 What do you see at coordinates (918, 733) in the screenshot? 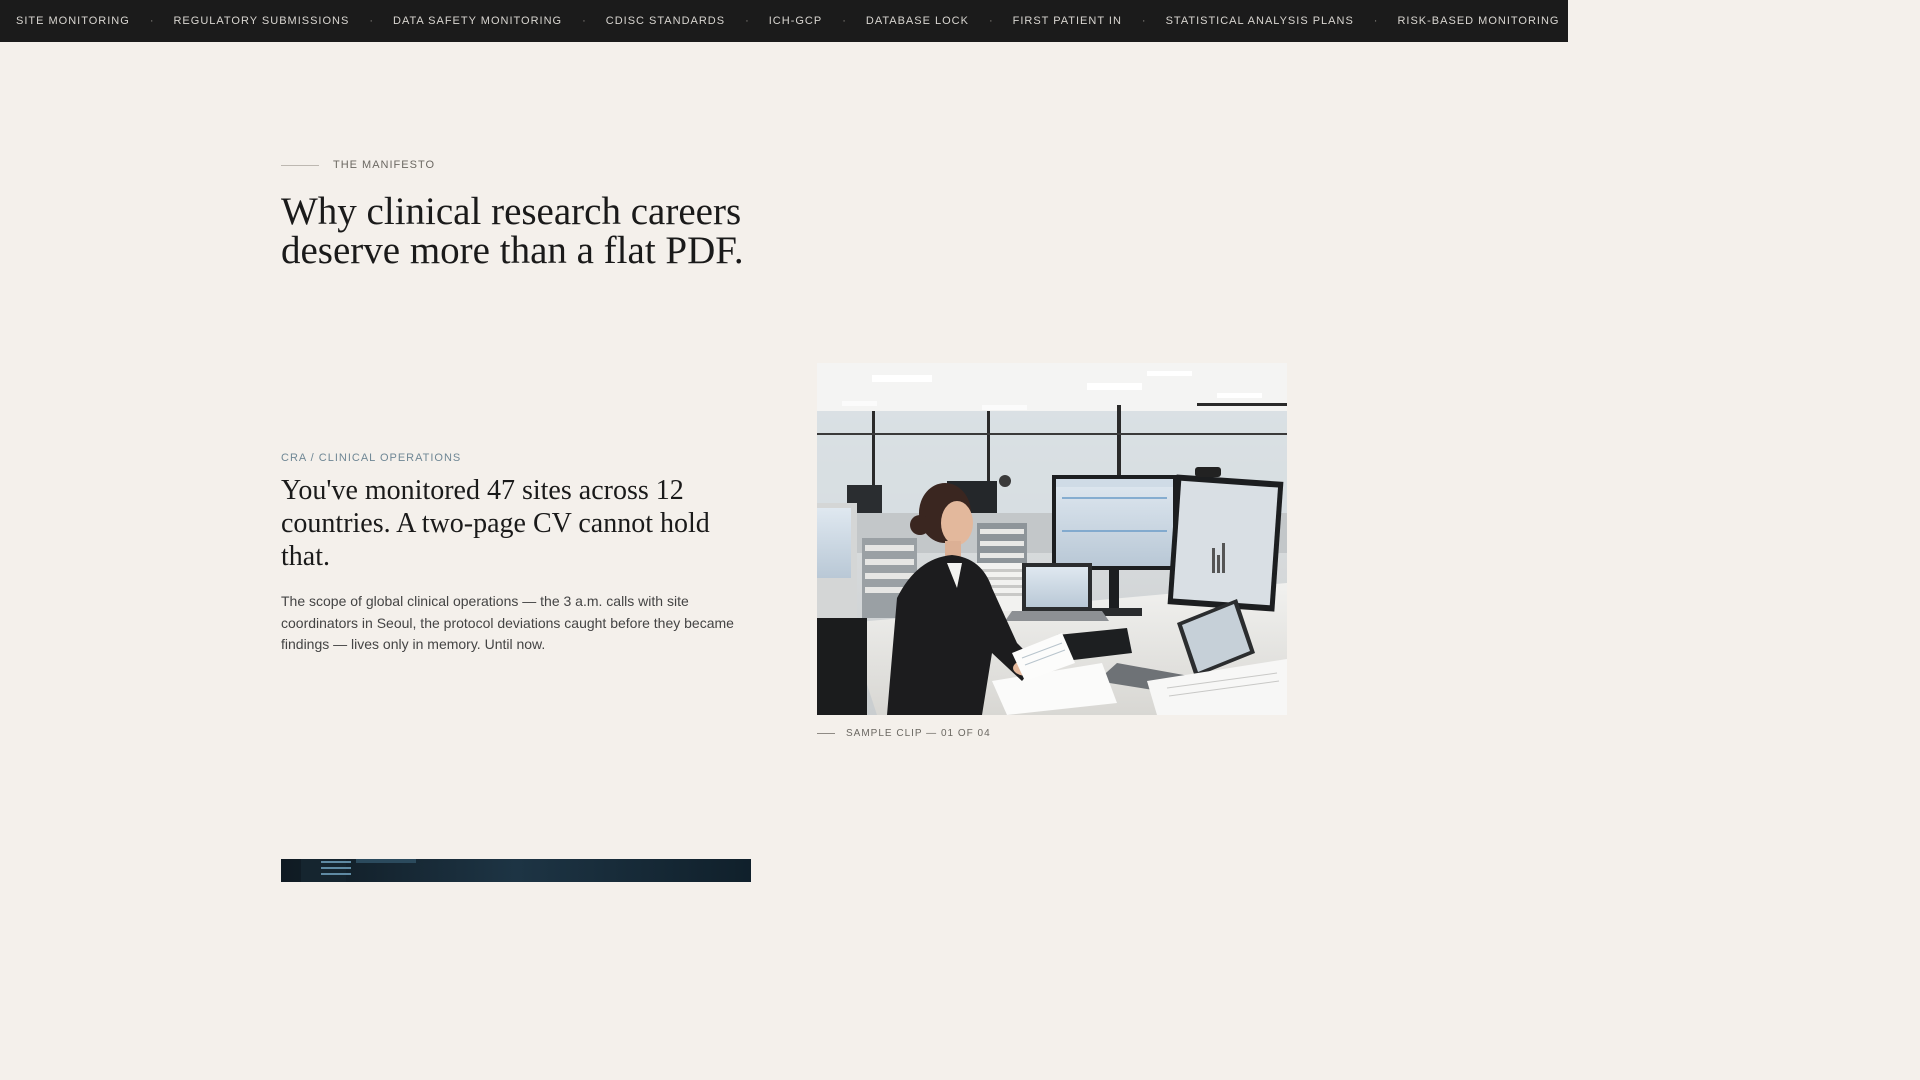
I see `caption-label: SAMPLE CLIP — 01 OF 04` at bounding box center [918, 733].